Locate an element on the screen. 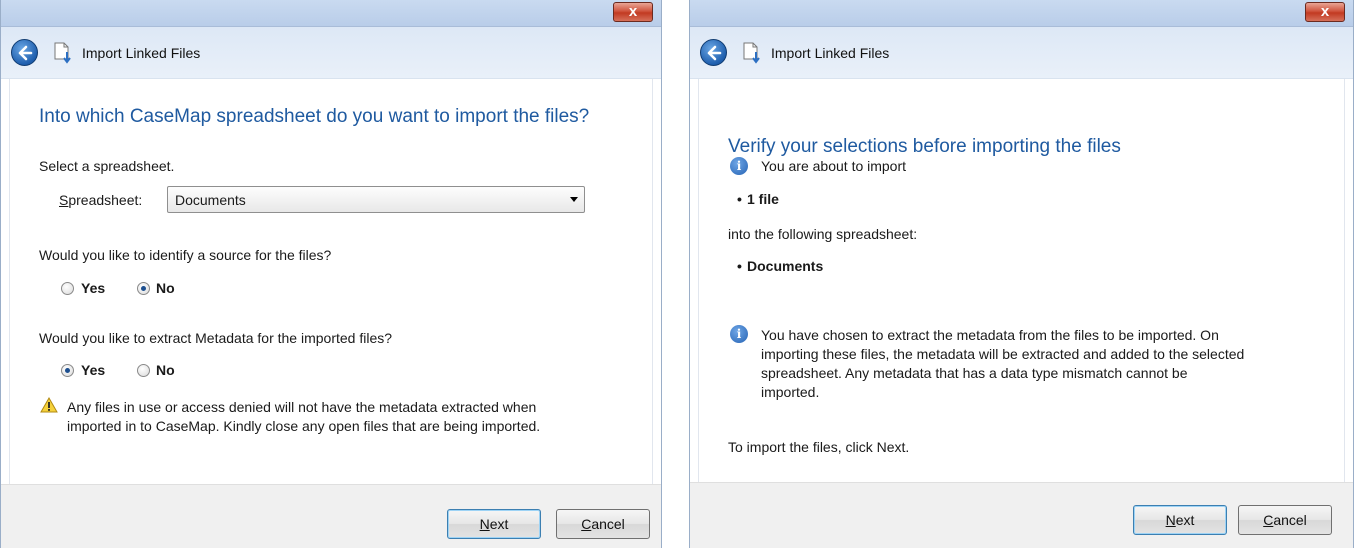 This screenshot has height=548, width=1366. source-yes-radio is located at coordinates (67, 288).